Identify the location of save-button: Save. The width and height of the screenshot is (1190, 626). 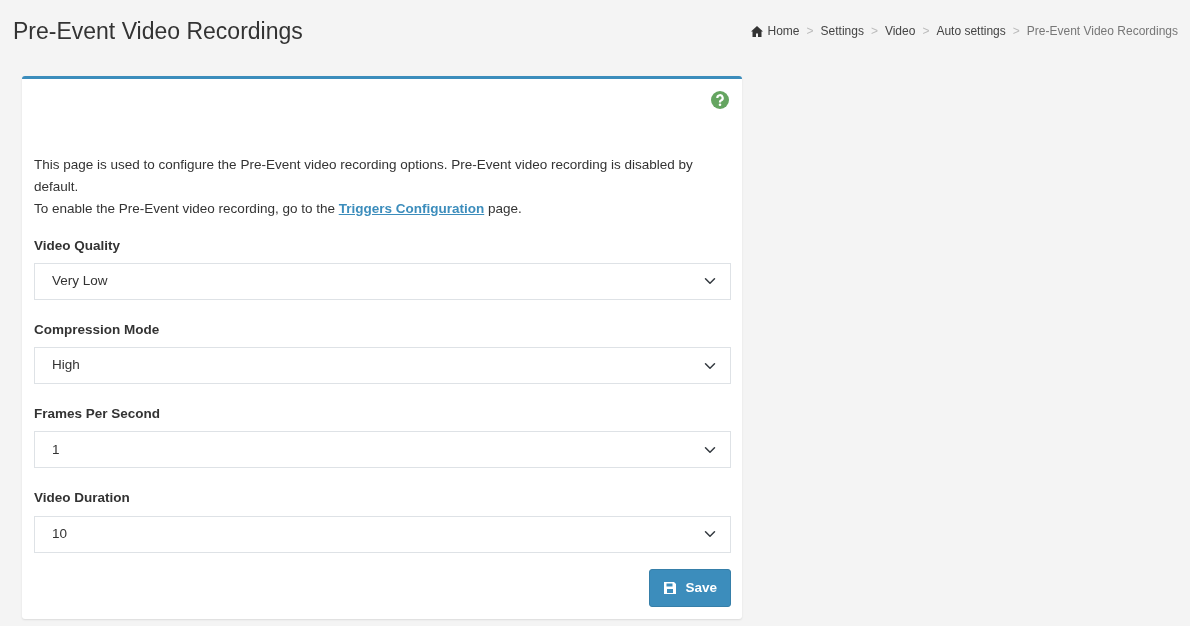
(690, 587).